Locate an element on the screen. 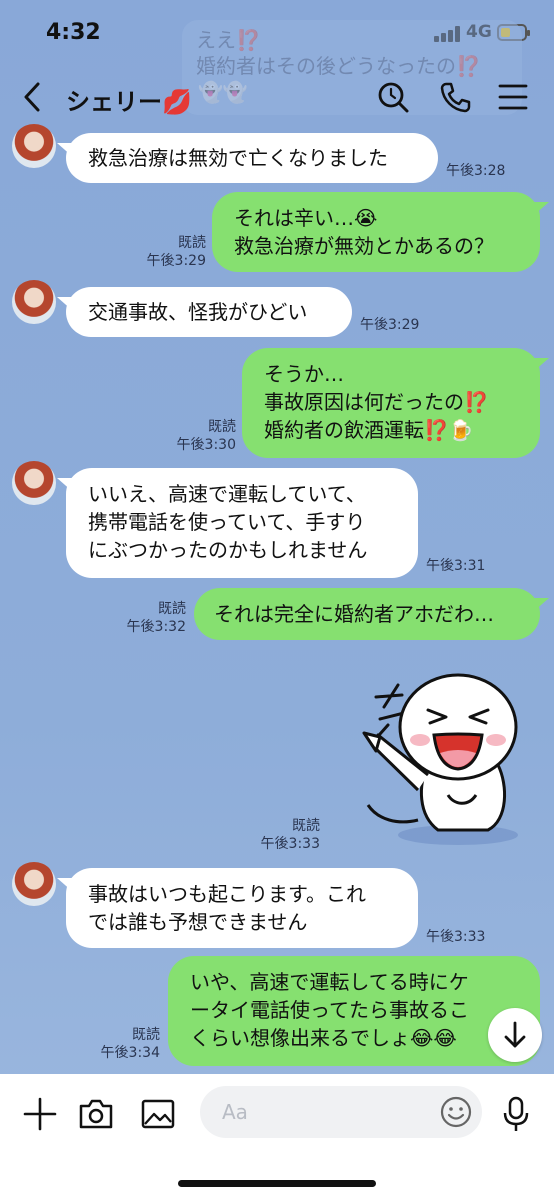 This screenshot has width=554, height=1200. message-text: 事故はいつも起こります。これ is located at coordinates (227, 894).